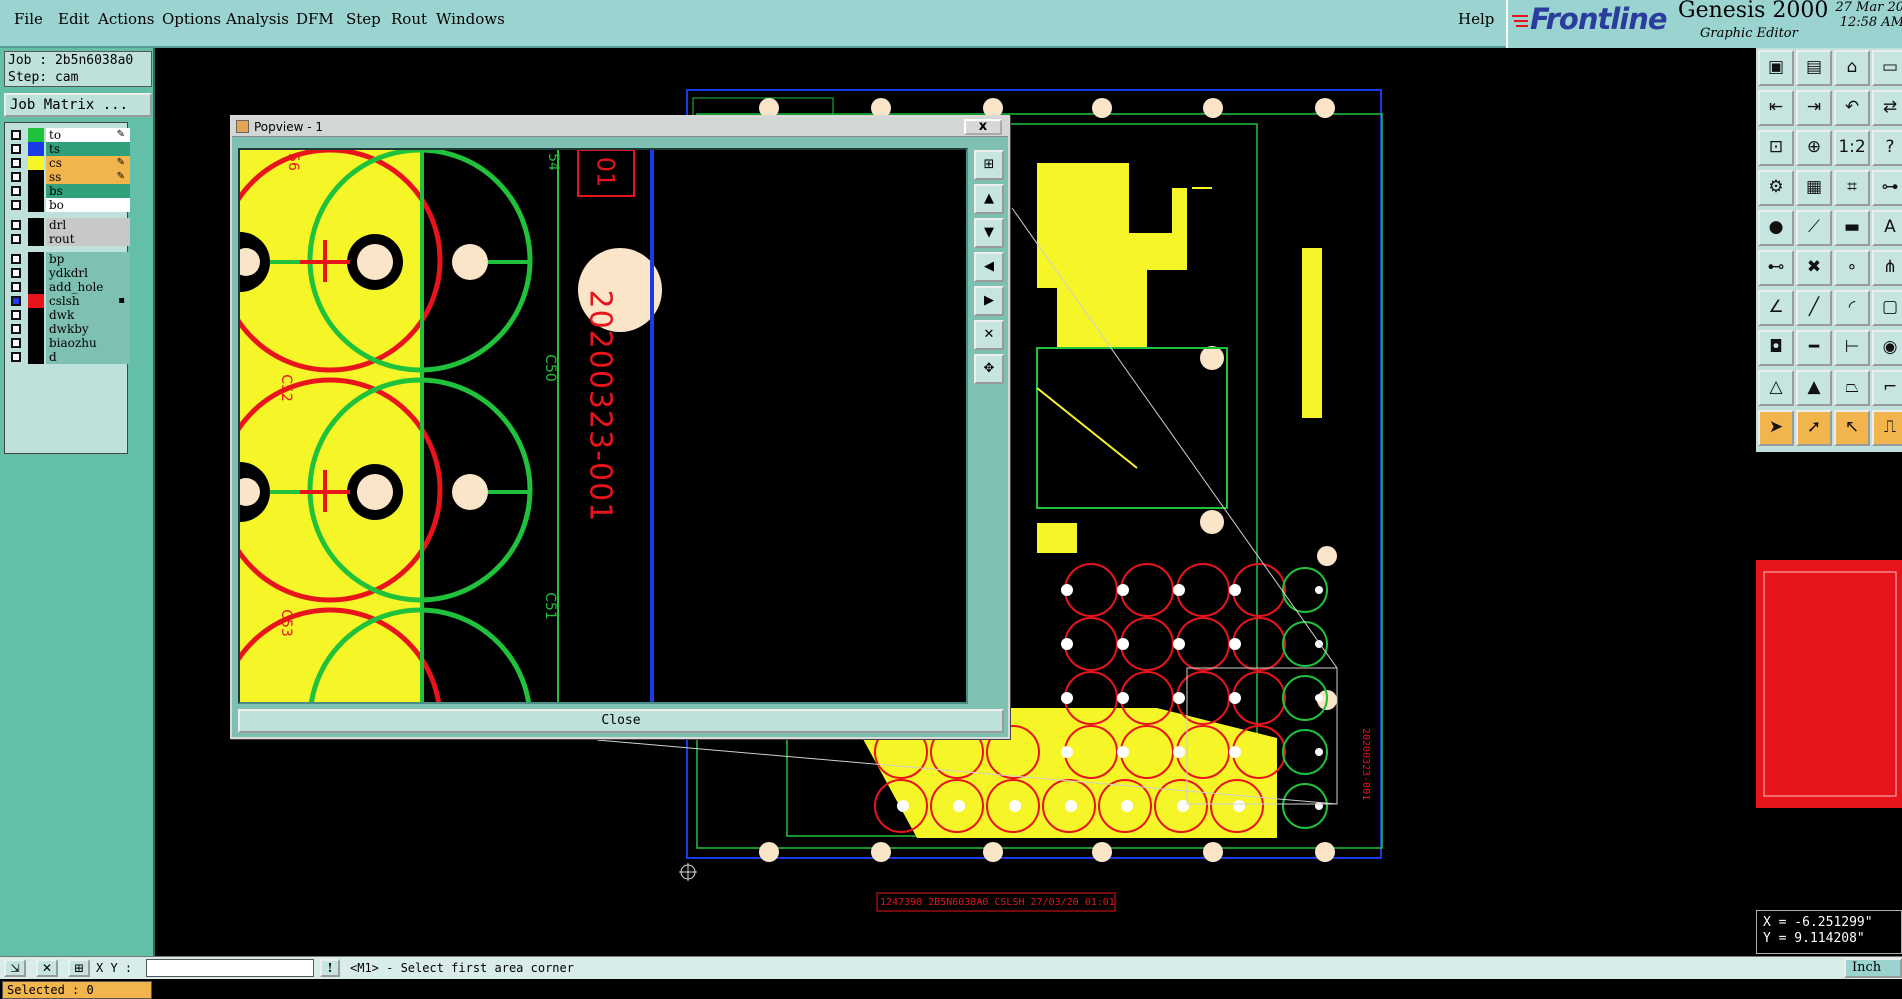  Describe the element at coordinates (126, 19) in the screenshot. I see `menu-actions: Actions` at that location.